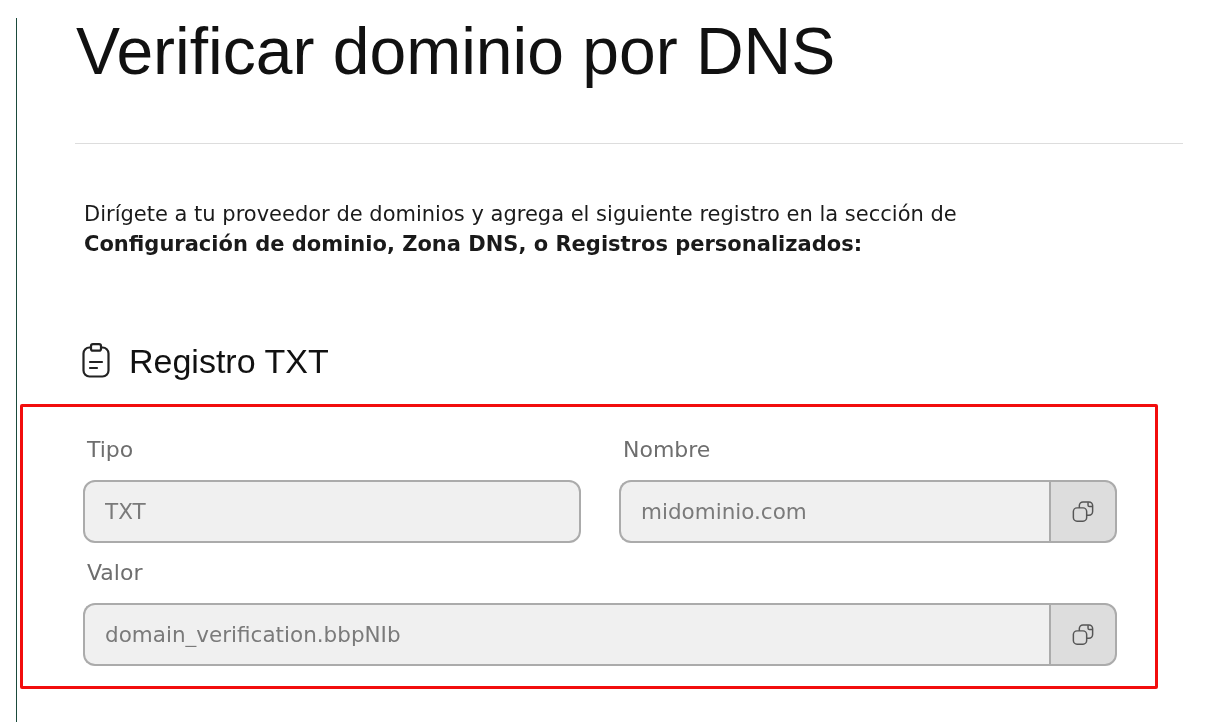 Image resolution: width=1225 pixels, height=722 pixels. Describe the element at coordinates (520, 229) in the screenshot. I see `instructions-text: Dirígete a tu proveedor de dominios y agrega el siguiente registro en la sección de Configuración de dominio, Zona DNS, o Registros personalizados:` at that location.